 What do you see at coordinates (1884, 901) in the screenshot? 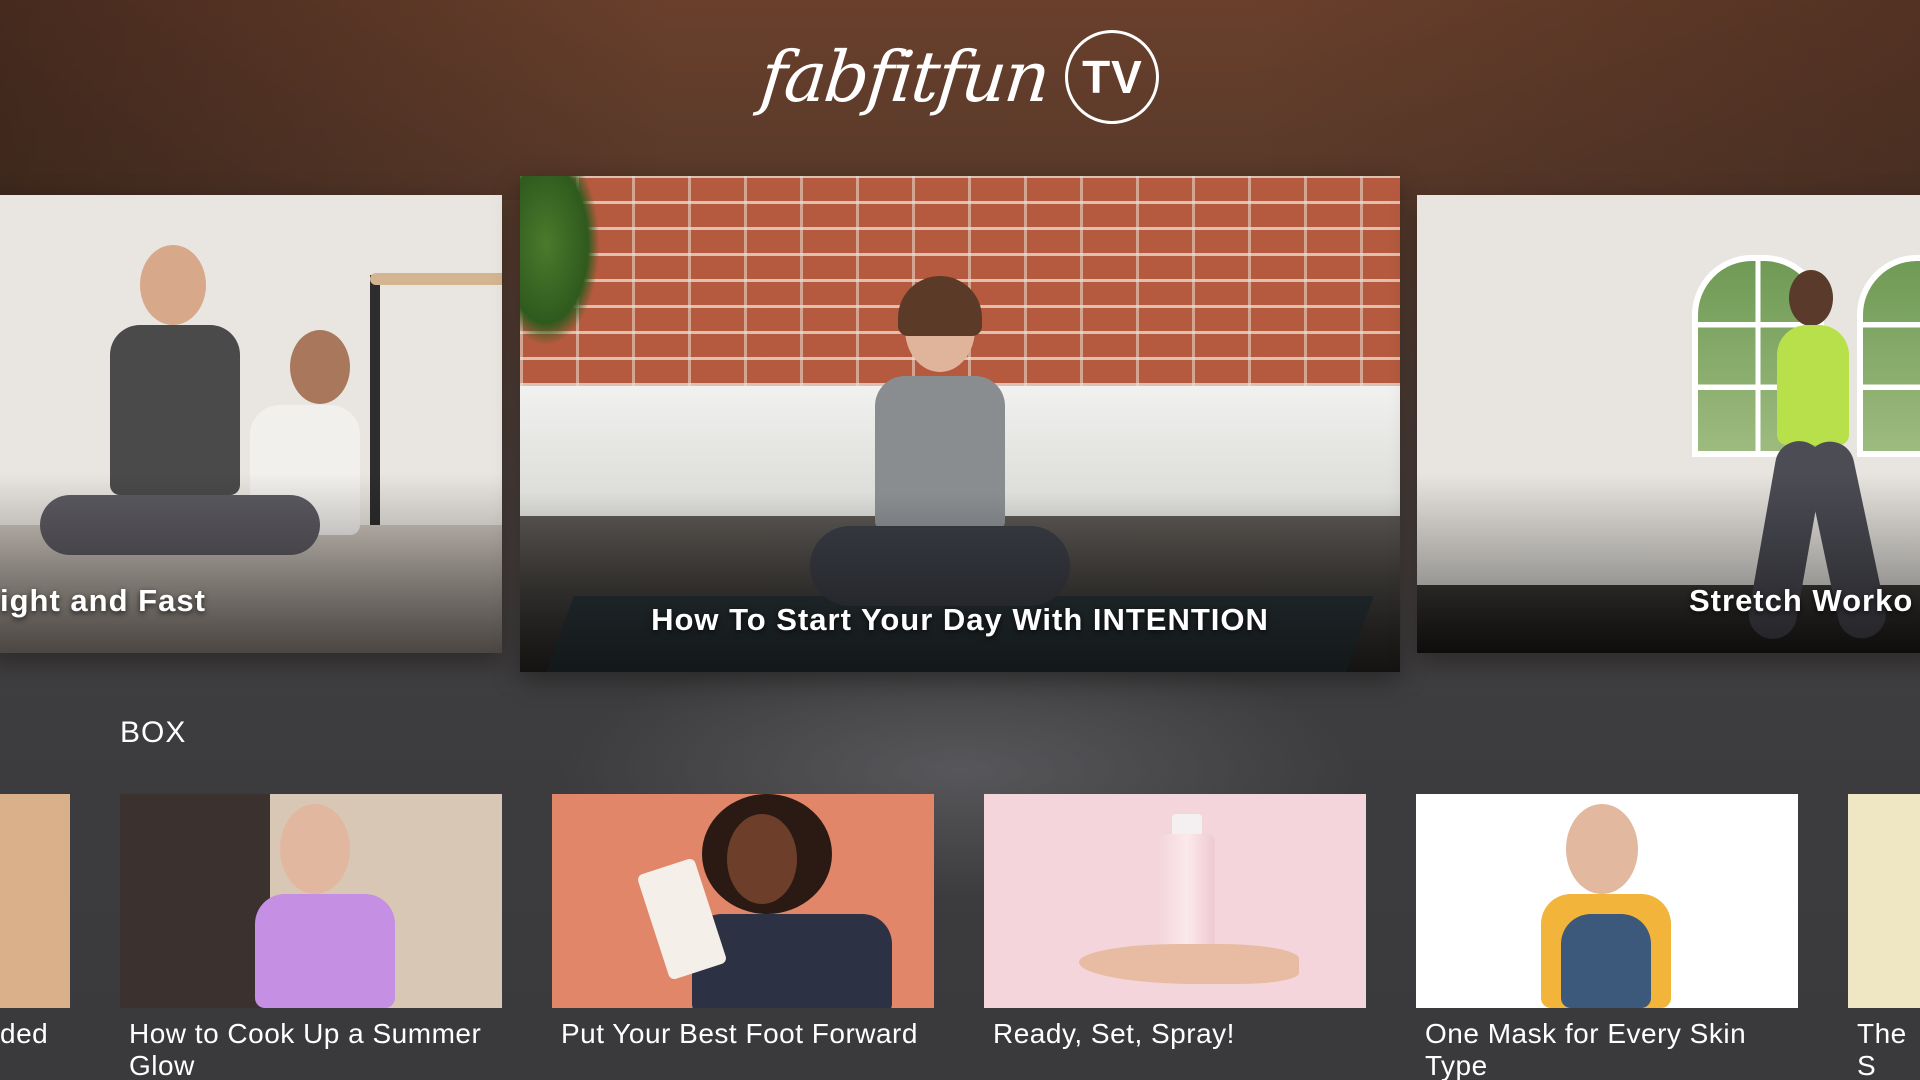
I see `thumbnail-partial-right` at bounding box center [1884, 901].